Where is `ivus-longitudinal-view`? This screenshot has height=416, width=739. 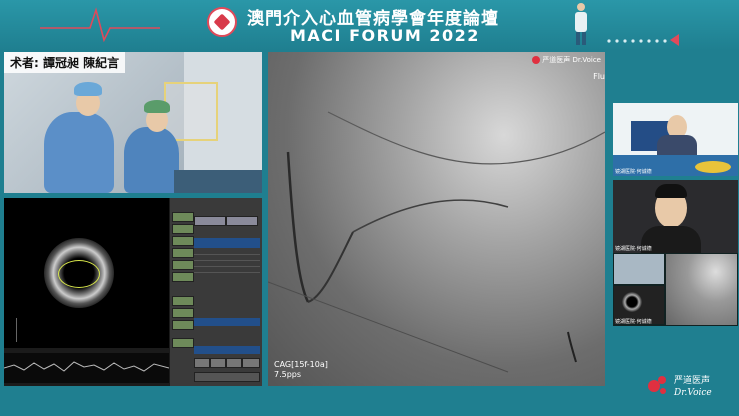
ivus-longitudinal-view is located at coordinates (87, 368).